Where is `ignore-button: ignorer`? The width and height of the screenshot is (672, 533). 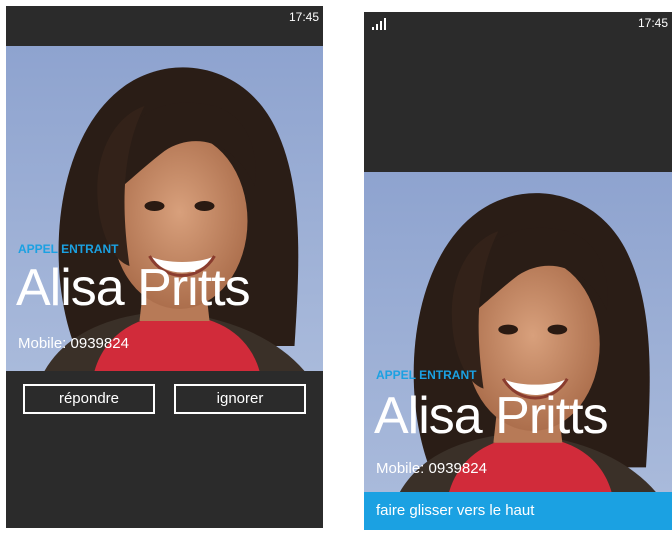
ignore-button: ignorer is located at coordinates (240, 399).